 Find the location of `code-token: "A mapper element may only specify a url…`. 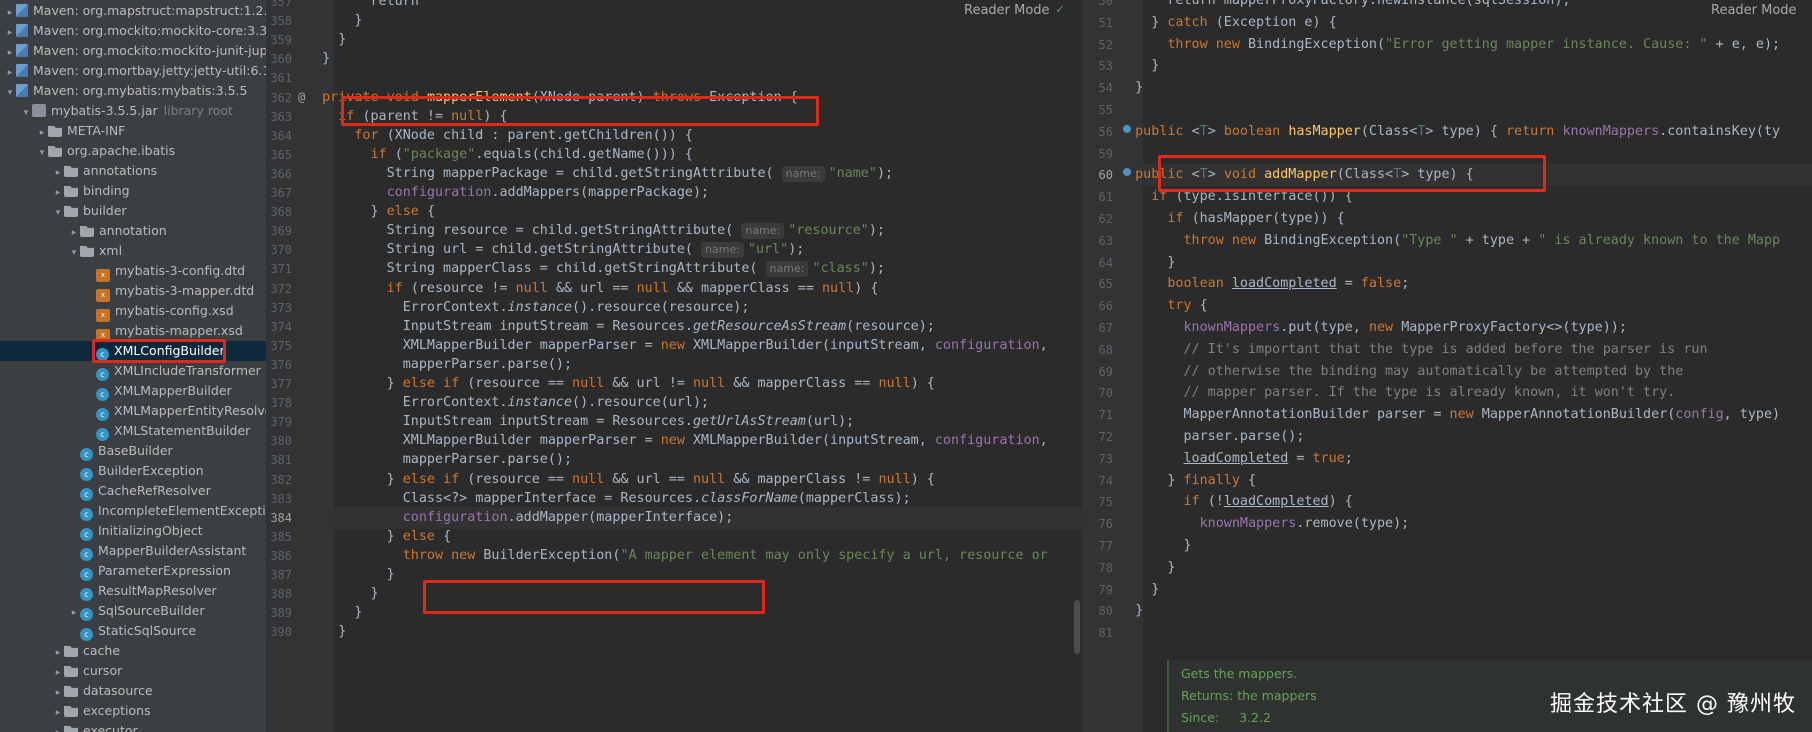

code-token: "A mapper element may only specify a url… is located at coordinates (834, 555).